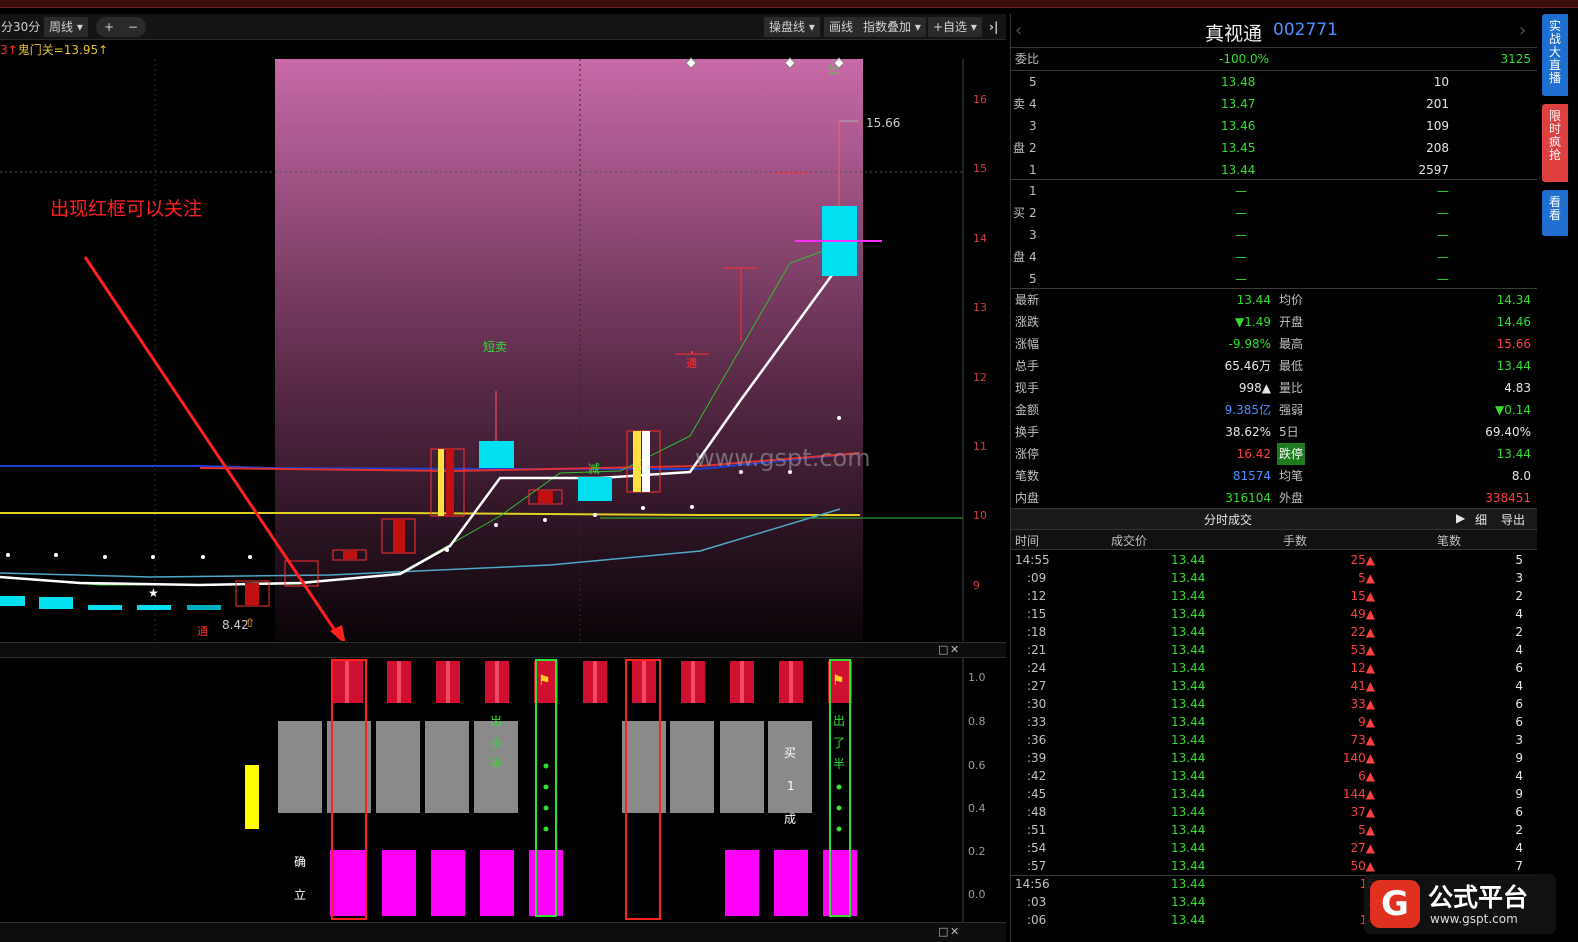 The width and height of the screenshot is (1578, 942). Describe the element at coordinates (1274, 560) in the screenshot. I see `trade-row: 14:55 13.44 25▲ 5` at that location.